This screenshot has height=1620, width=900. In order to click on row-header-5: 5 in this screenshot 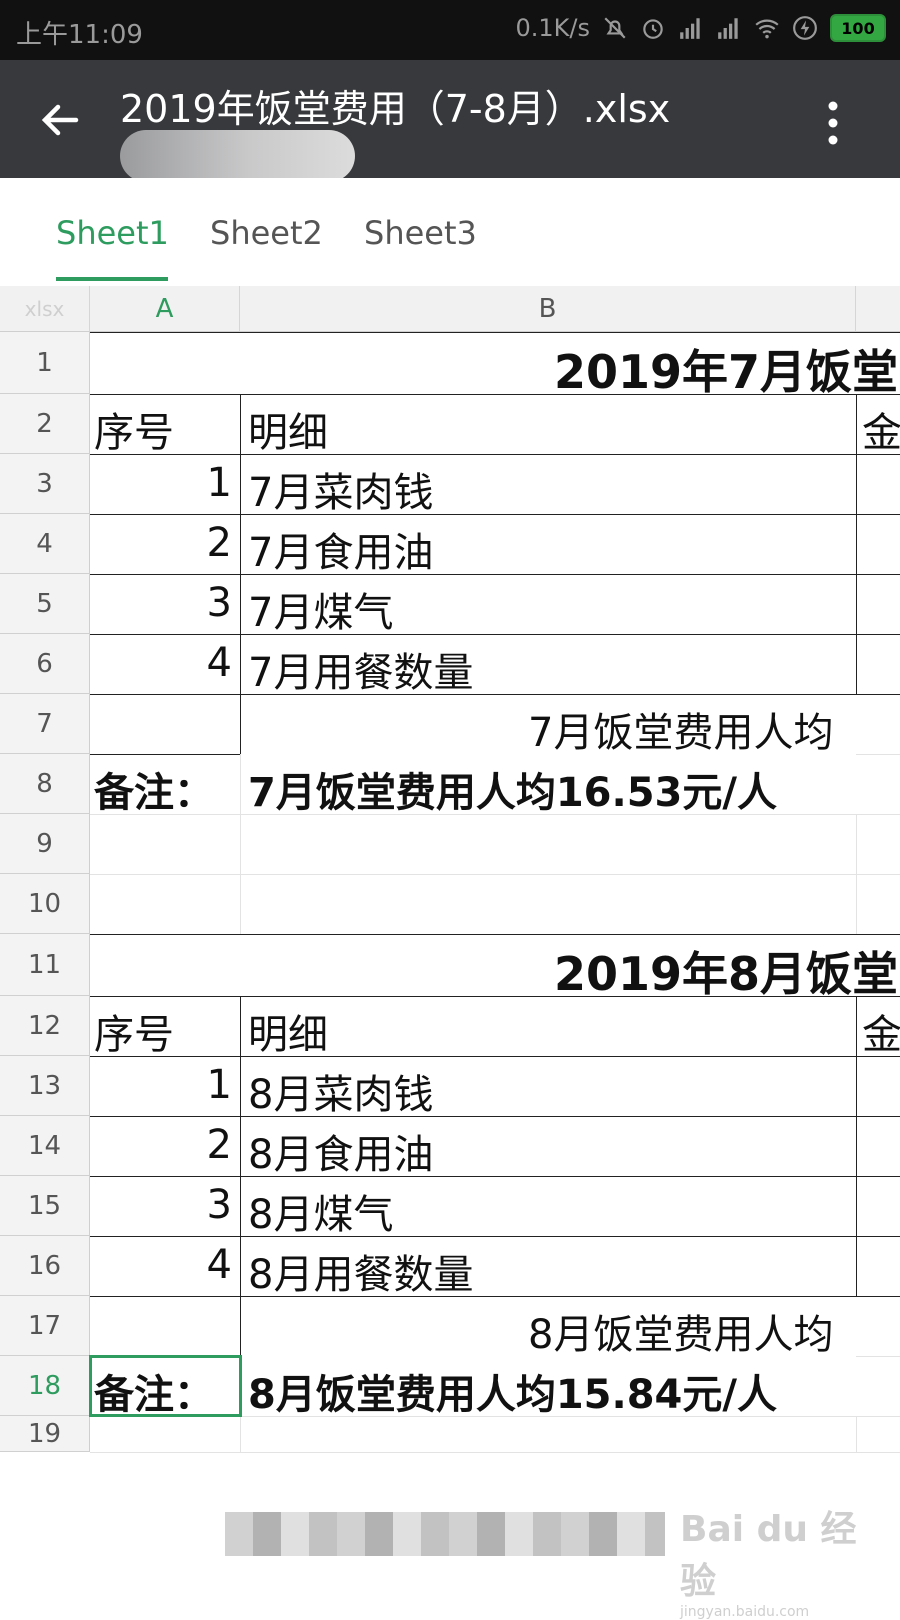, I will do `click(45, 604)`.